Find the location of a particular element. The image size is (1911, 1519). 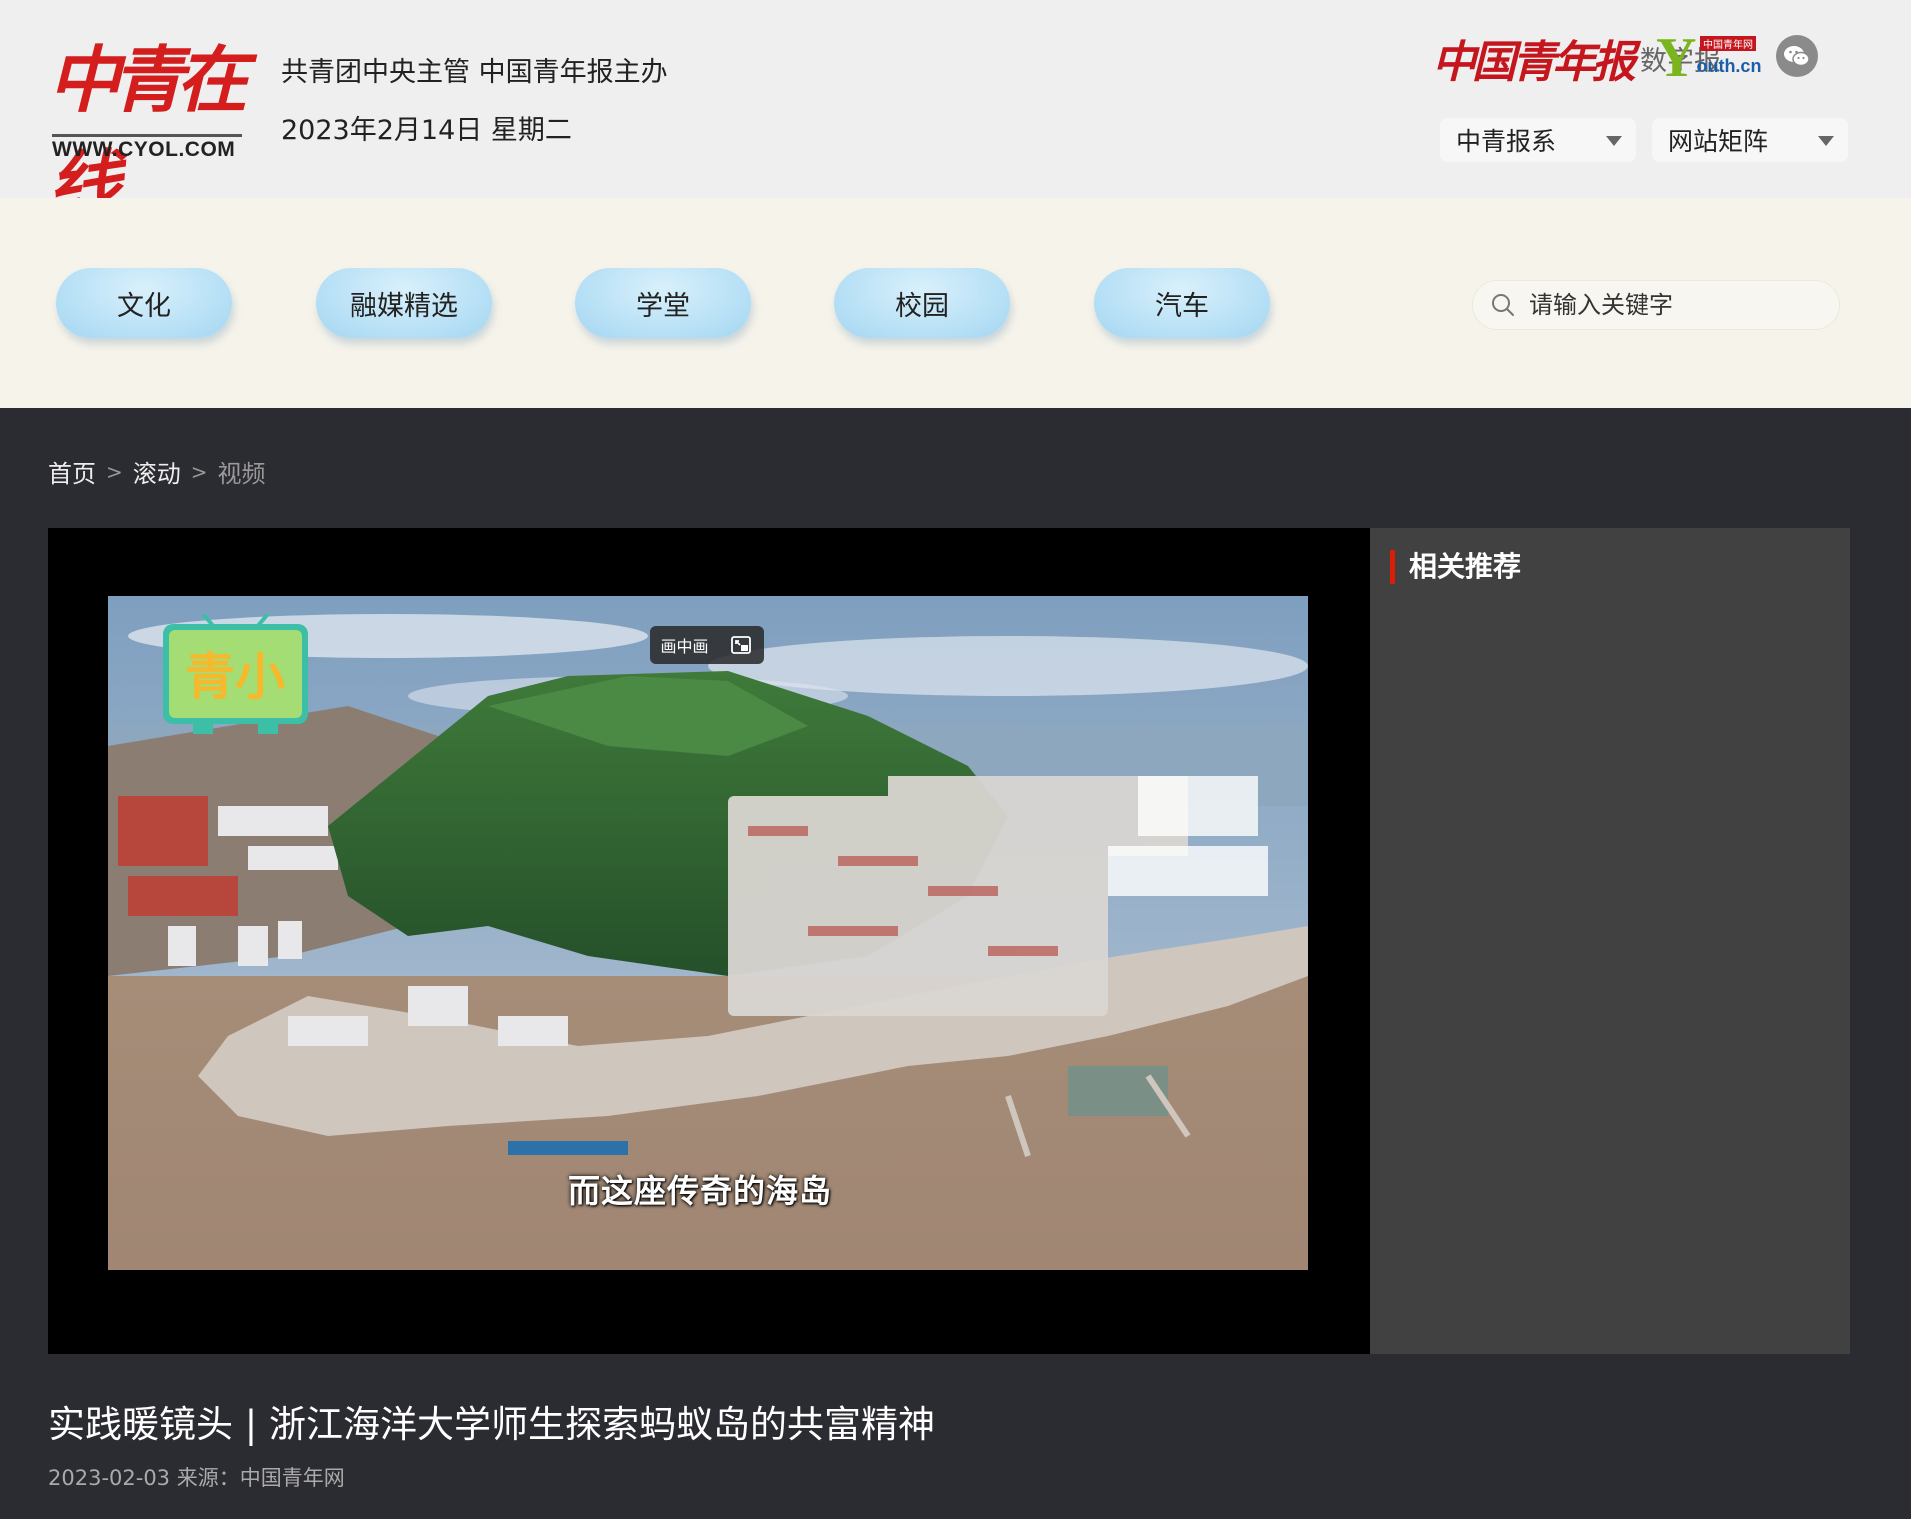

site-logo: 中青在线 WWW.CYOL.COM is located at coordinates (148, 127).